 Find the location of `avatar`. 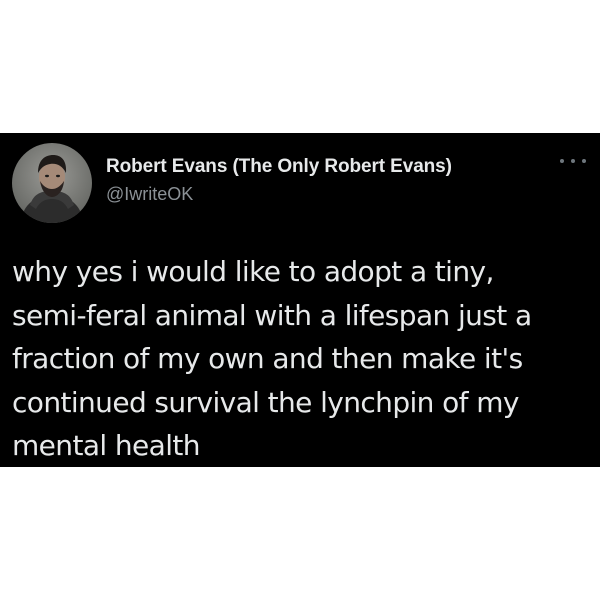

avatar is located at coordinates (52, 183).